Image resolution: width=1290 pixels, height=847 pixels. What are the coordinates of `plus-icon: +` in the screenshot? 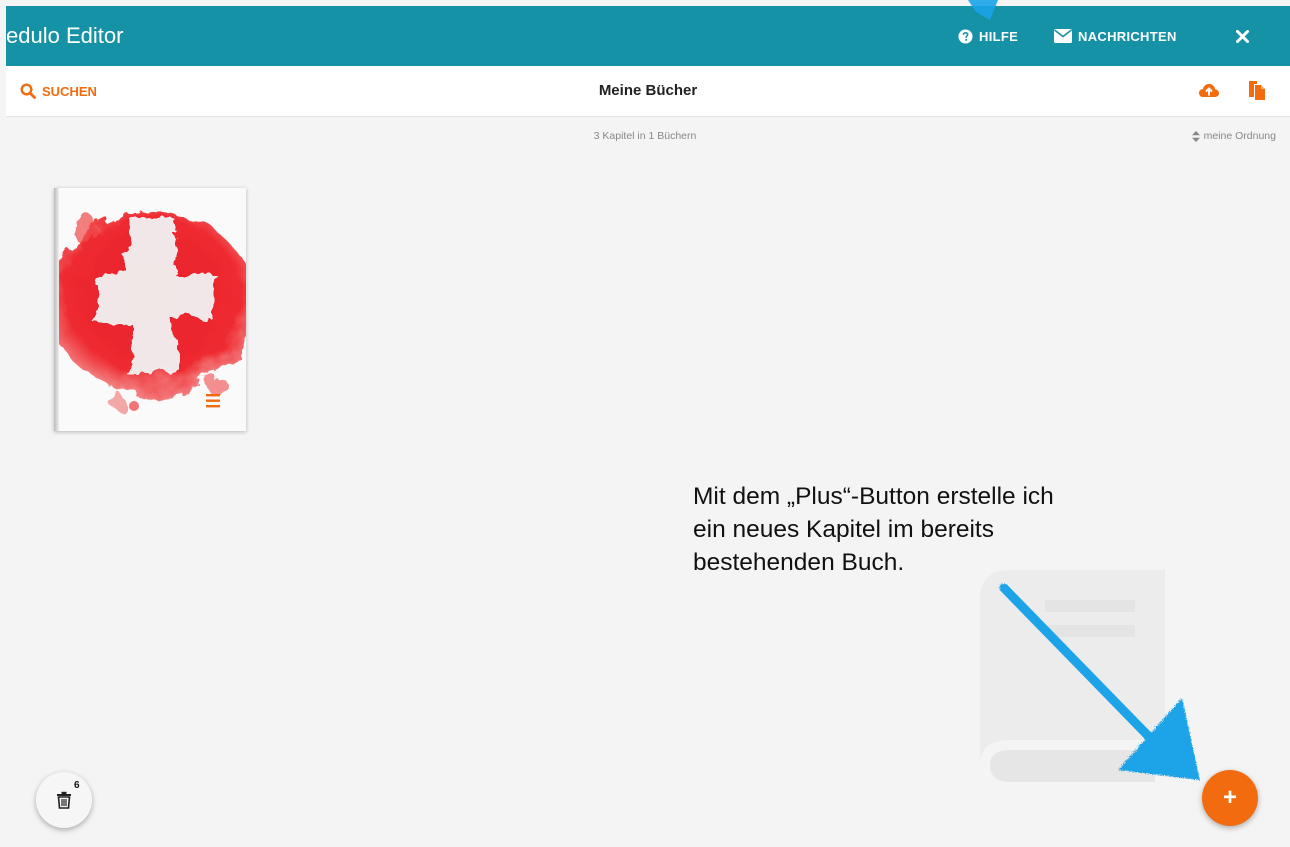 It's located at (1229, 797).